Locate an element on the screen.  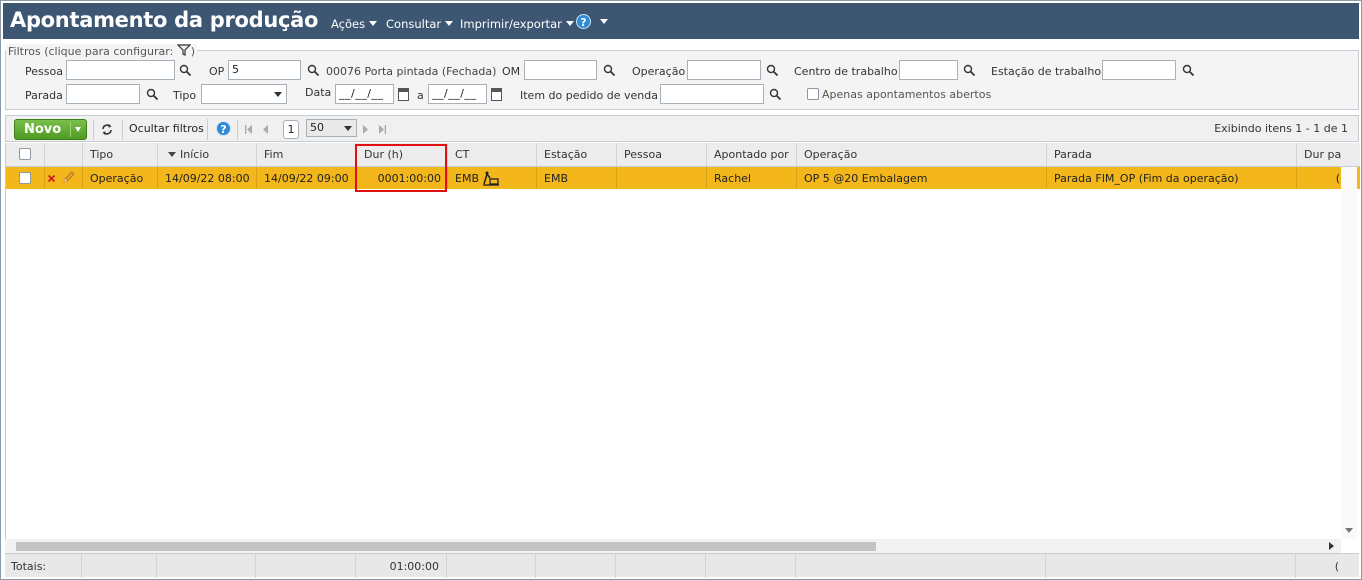
actions-header is located at coordinates (64, 155).